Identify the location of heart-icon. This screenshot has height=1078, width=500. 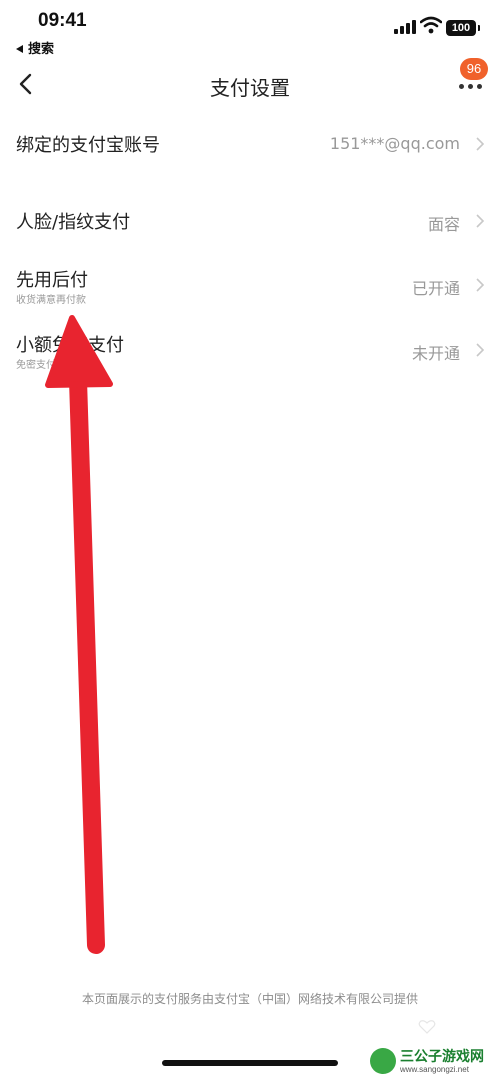
(427, 1027).